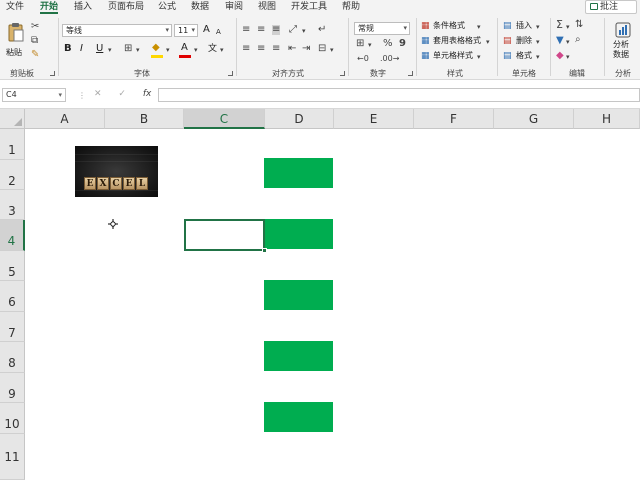 This screenshot has width=640, height=480. What do you see at coordinates (276, 49) in the screenshot?
I see `align-right-icon: ≡` at bounding box center [276, 49].